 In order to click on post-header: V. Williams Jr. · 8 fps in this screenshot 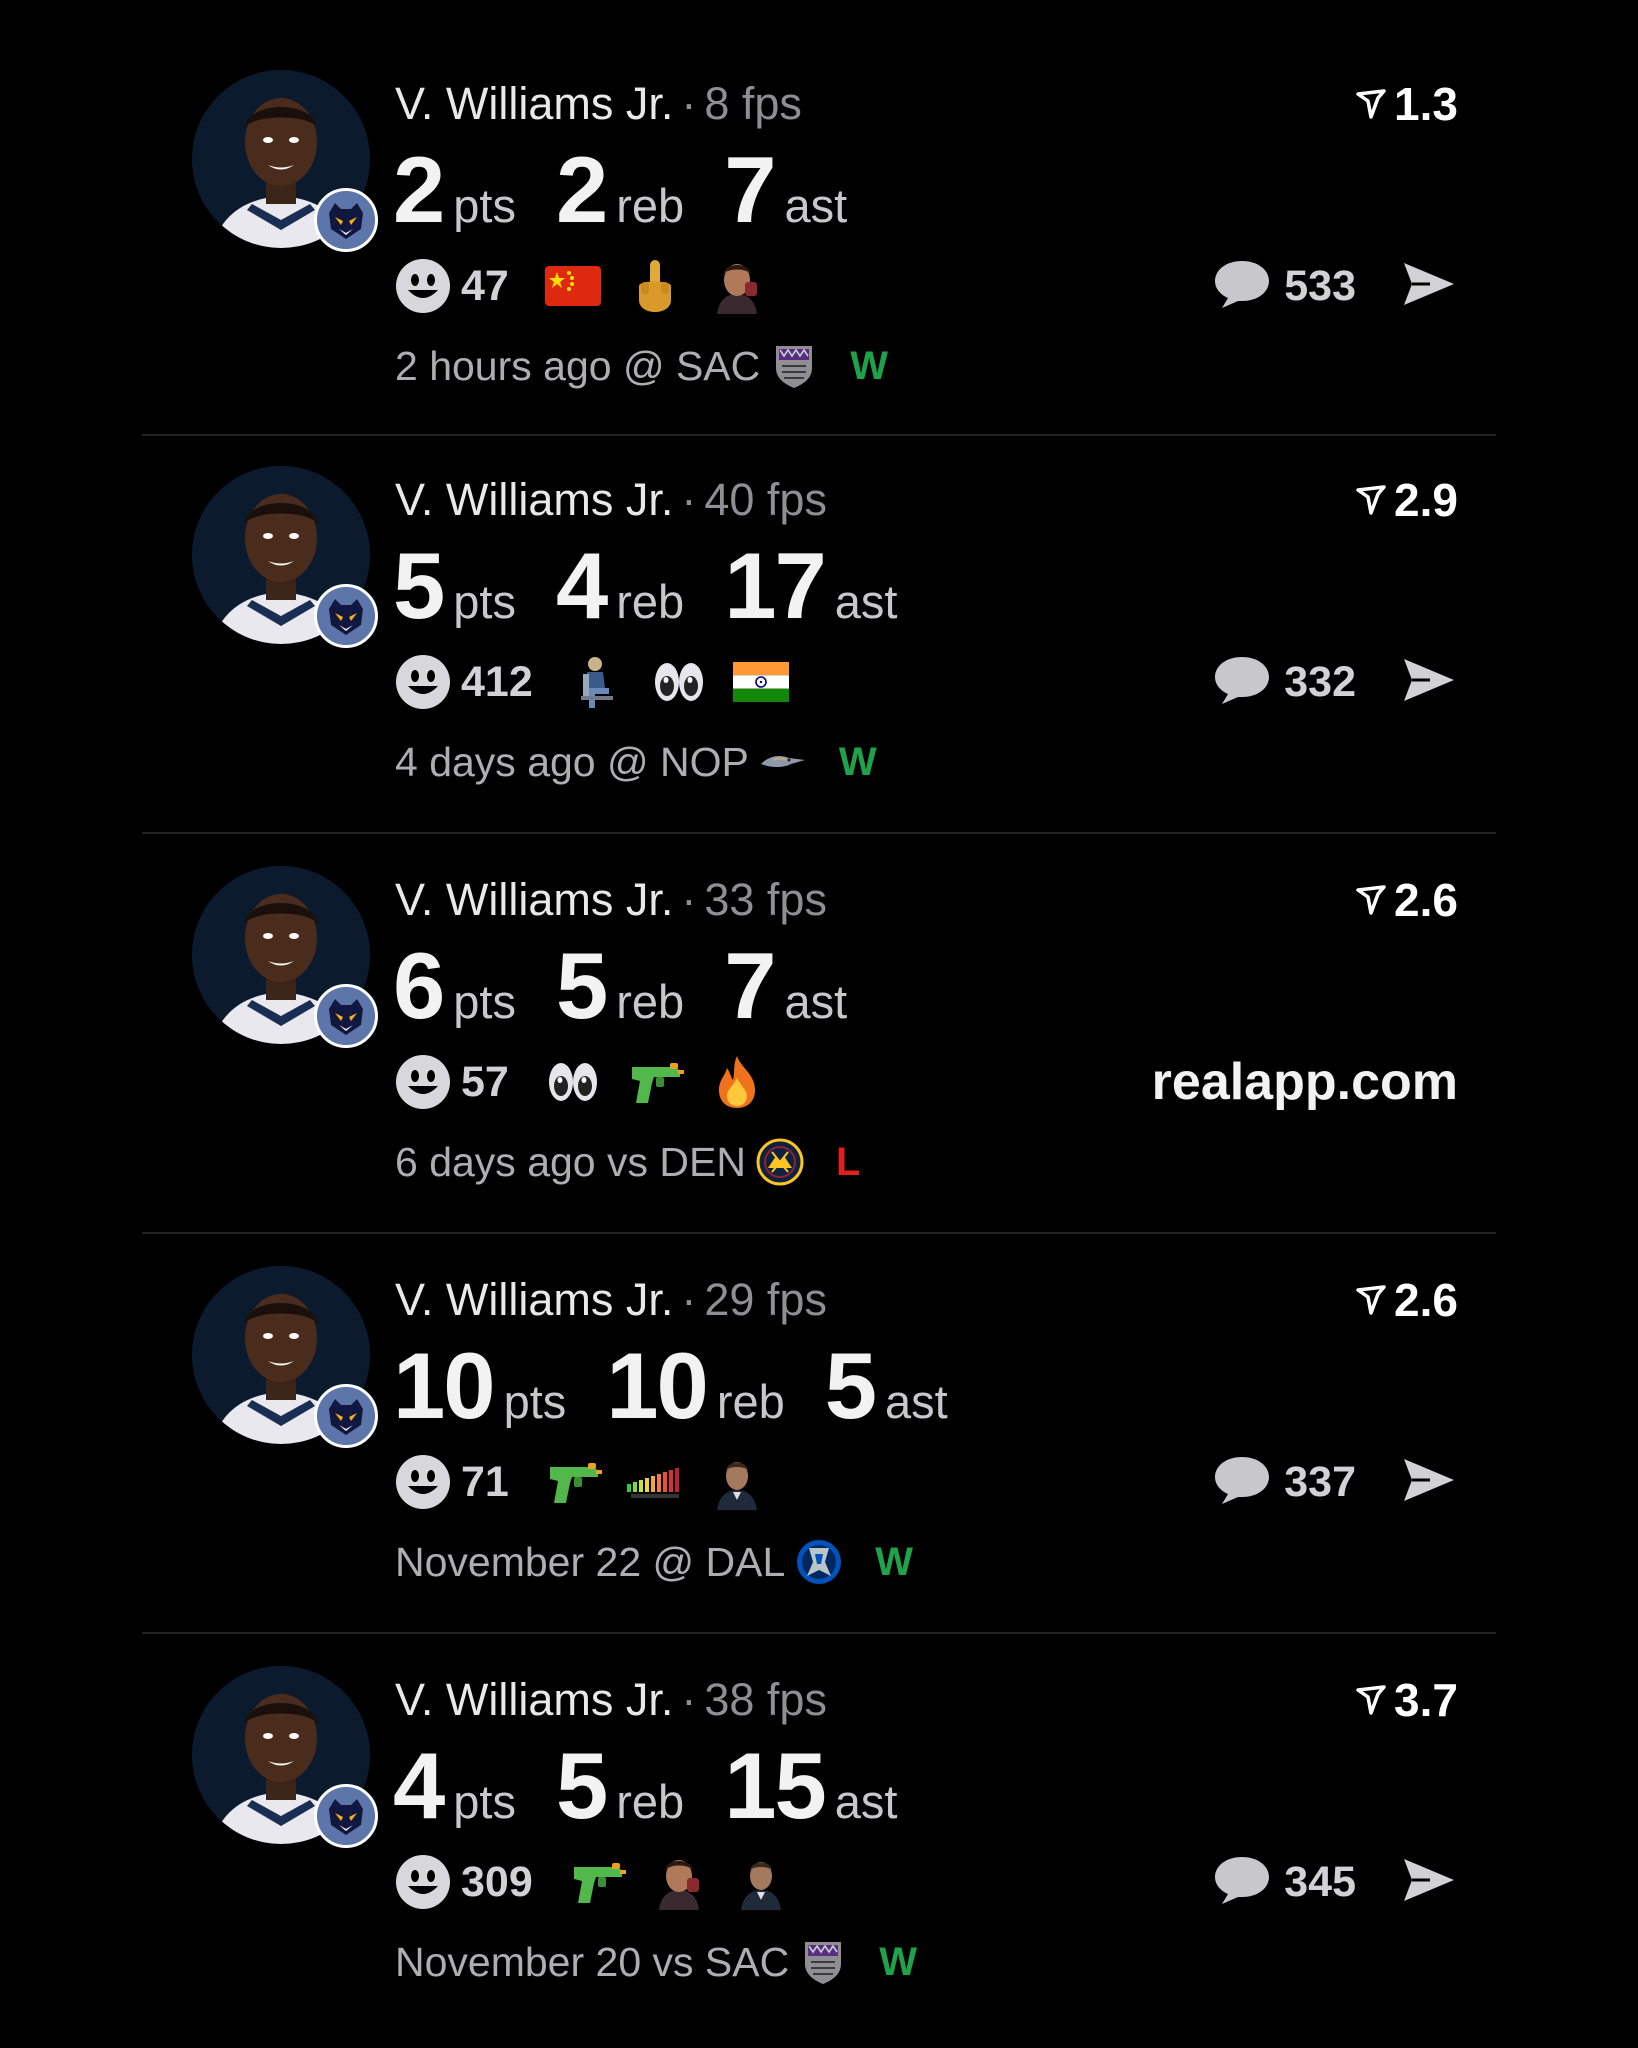, I will do `click(598, 104)`.